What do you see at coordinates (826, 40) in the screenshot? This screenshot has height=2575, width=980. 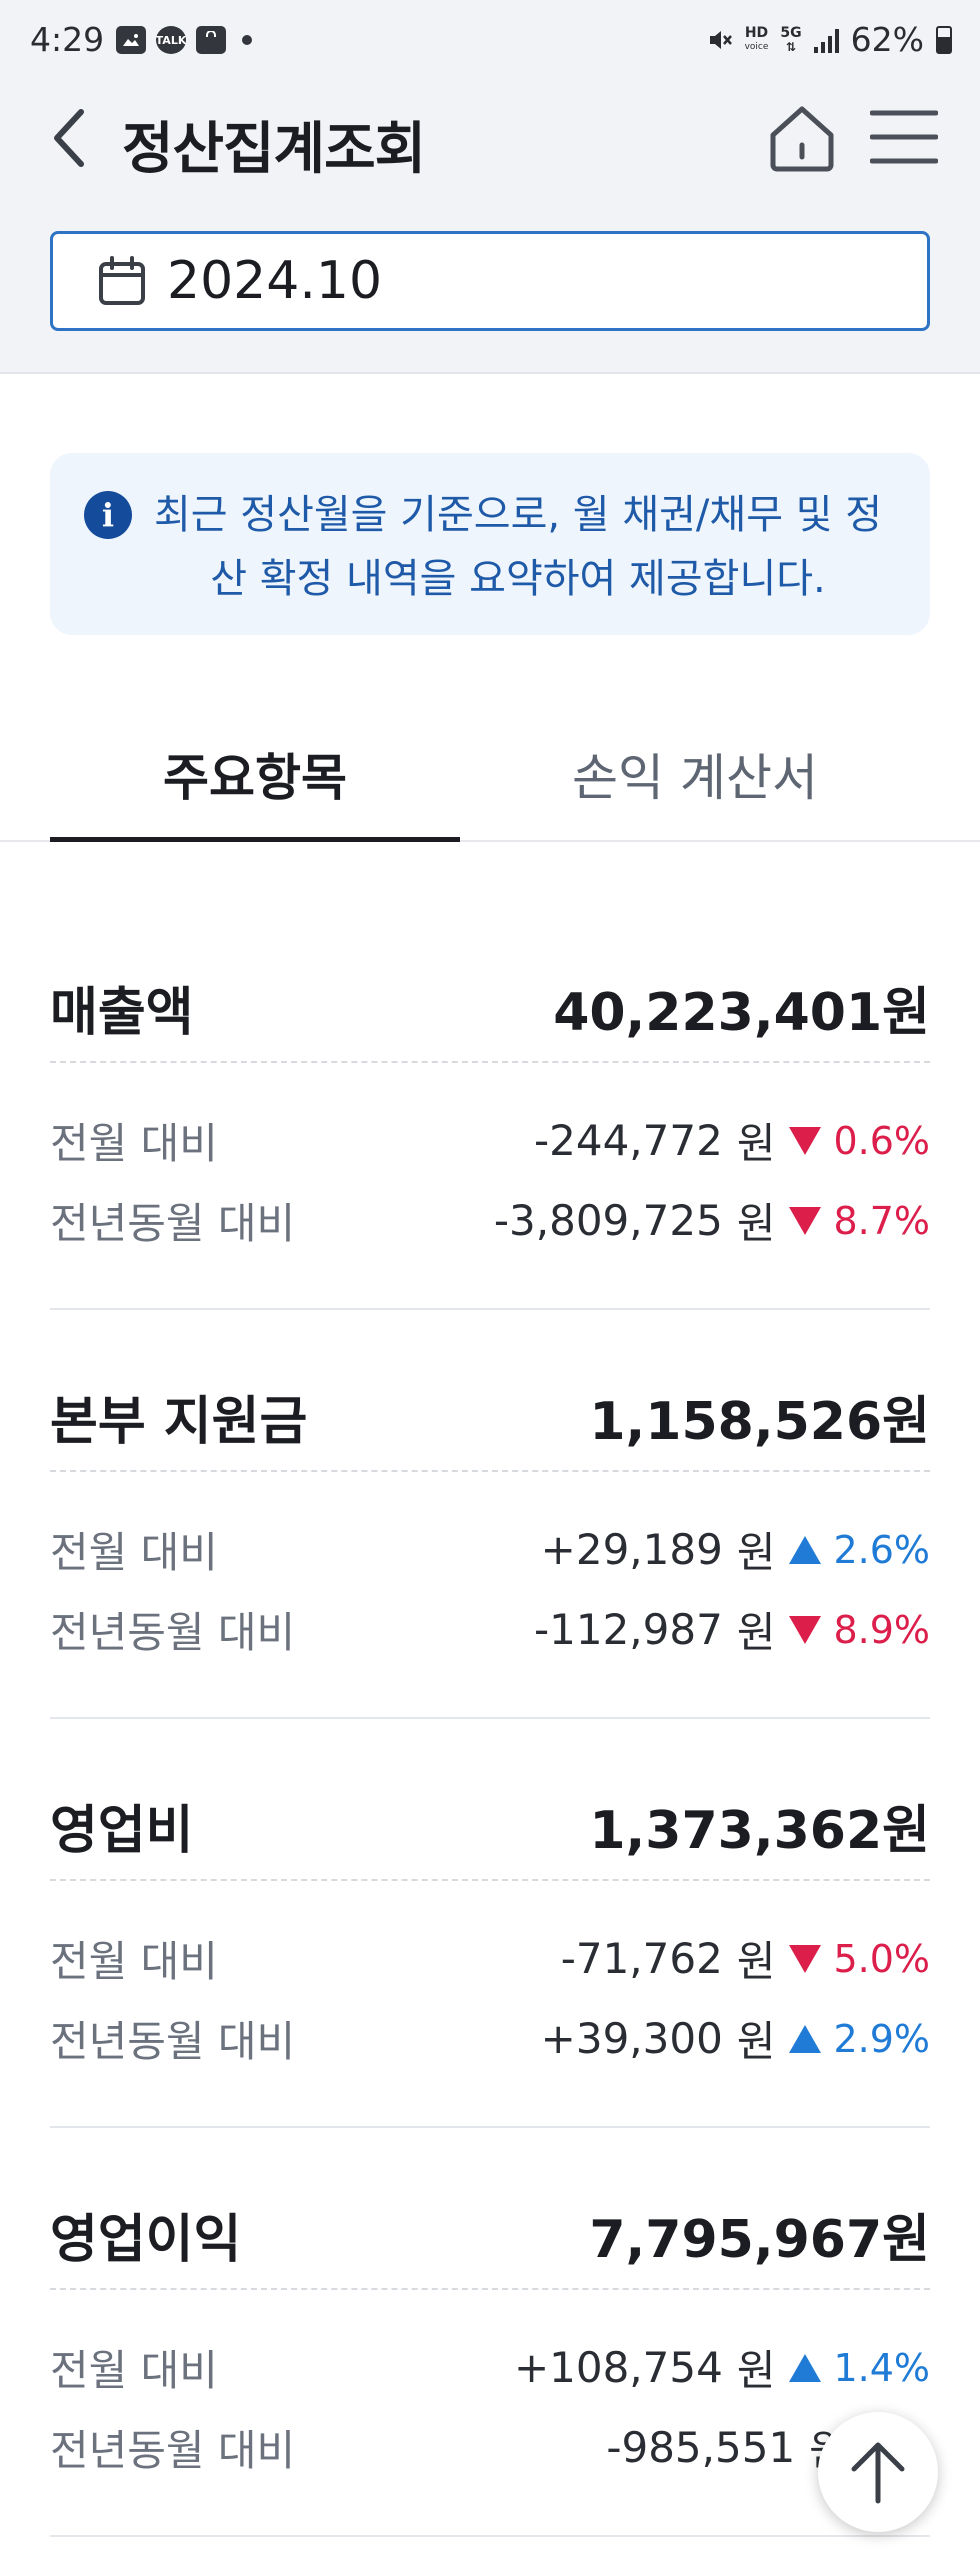 I see `signal-icon` at bounding box center [826, 40].